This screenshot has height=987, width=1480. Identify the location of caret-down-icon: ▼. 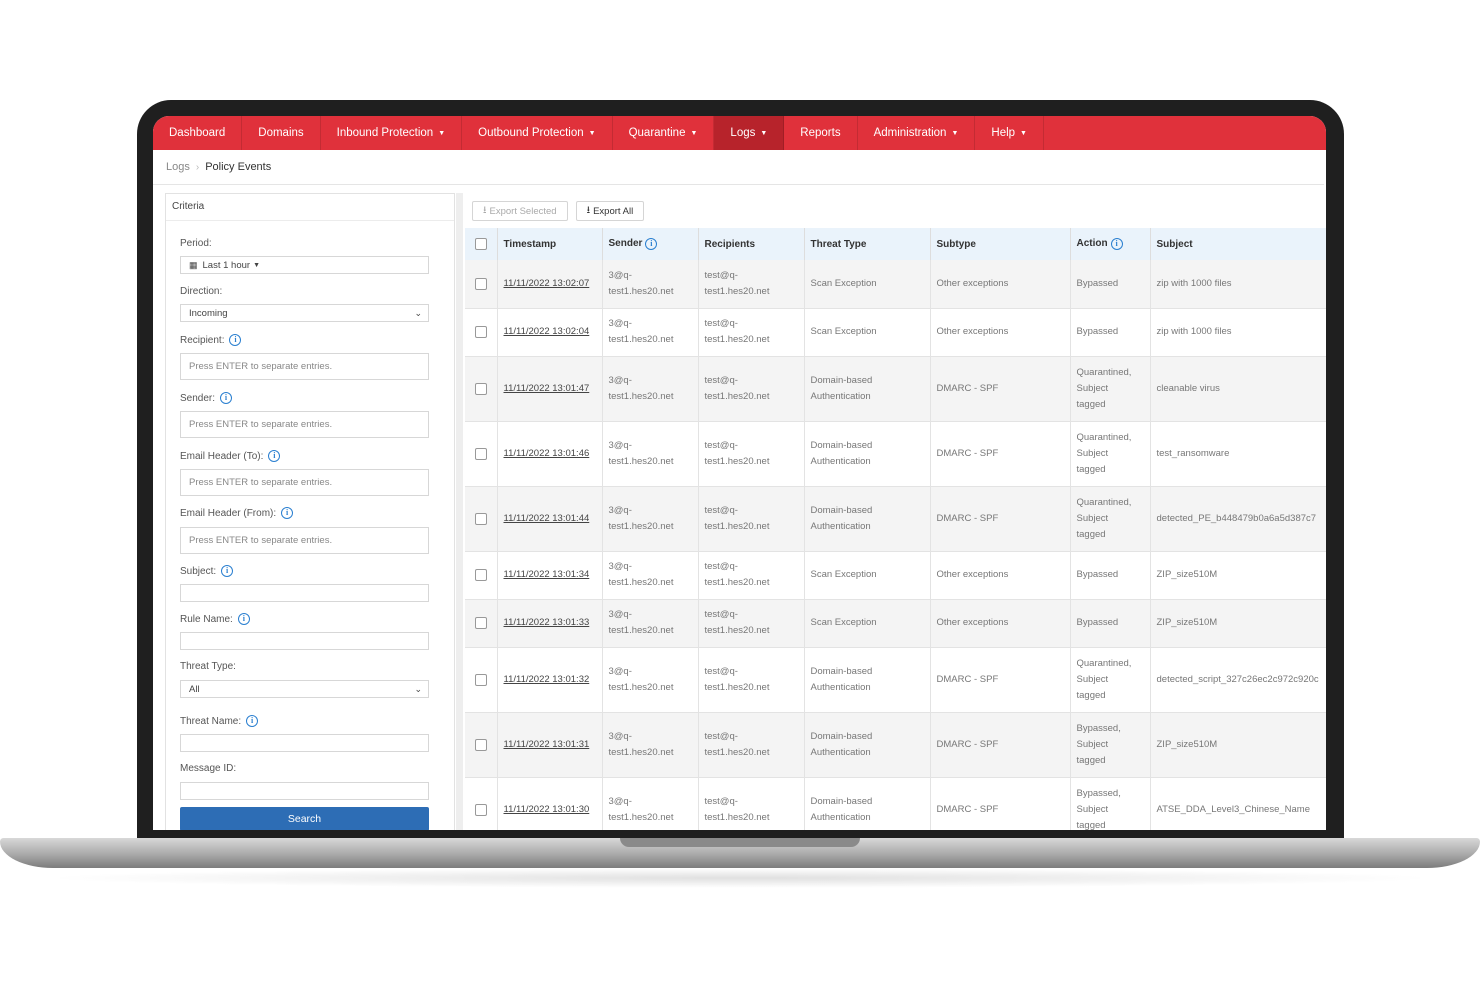
(442, 133).